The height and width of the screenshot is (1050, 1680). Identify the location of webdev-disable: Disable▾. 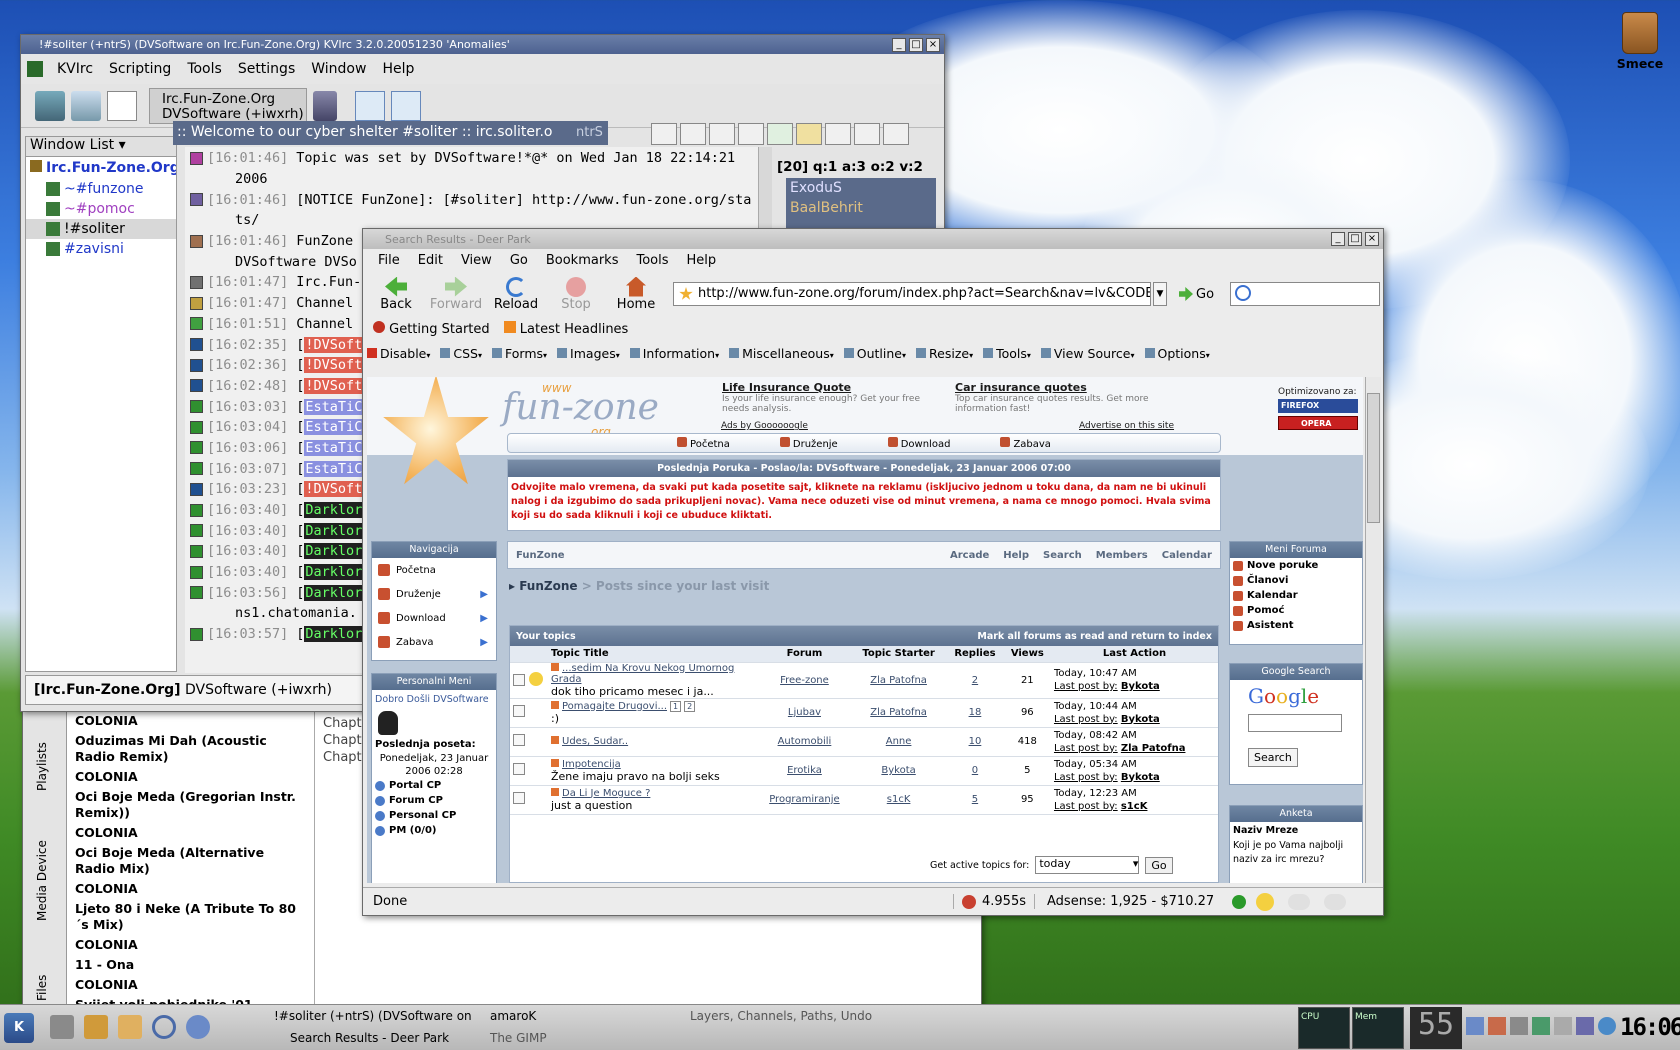
(398, 353).